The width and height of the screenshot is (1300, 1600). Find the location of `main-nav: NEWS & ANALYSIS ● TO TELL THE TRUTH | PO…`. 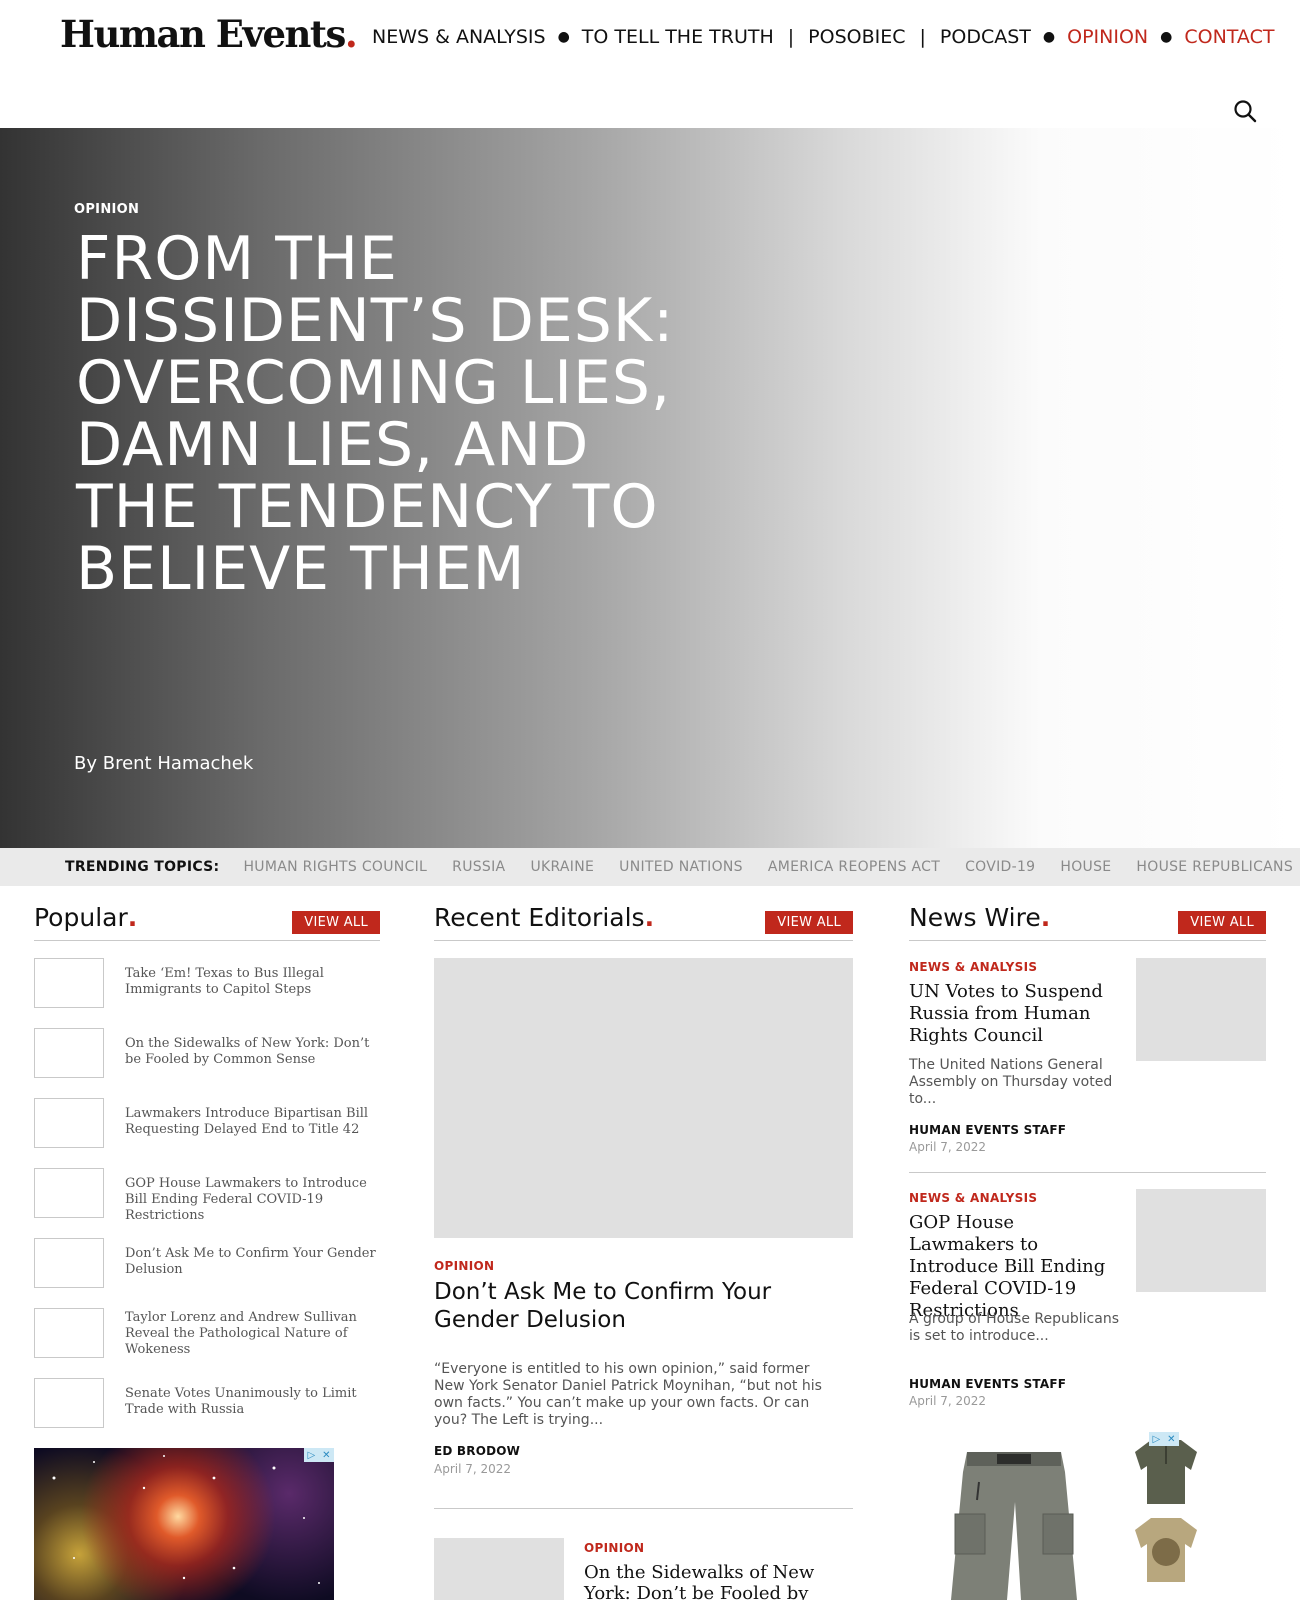

main-nav: NEWS & ANALYSIS ● TO TELL THE TRUTH | PO… is located at coordinates (823, 37).